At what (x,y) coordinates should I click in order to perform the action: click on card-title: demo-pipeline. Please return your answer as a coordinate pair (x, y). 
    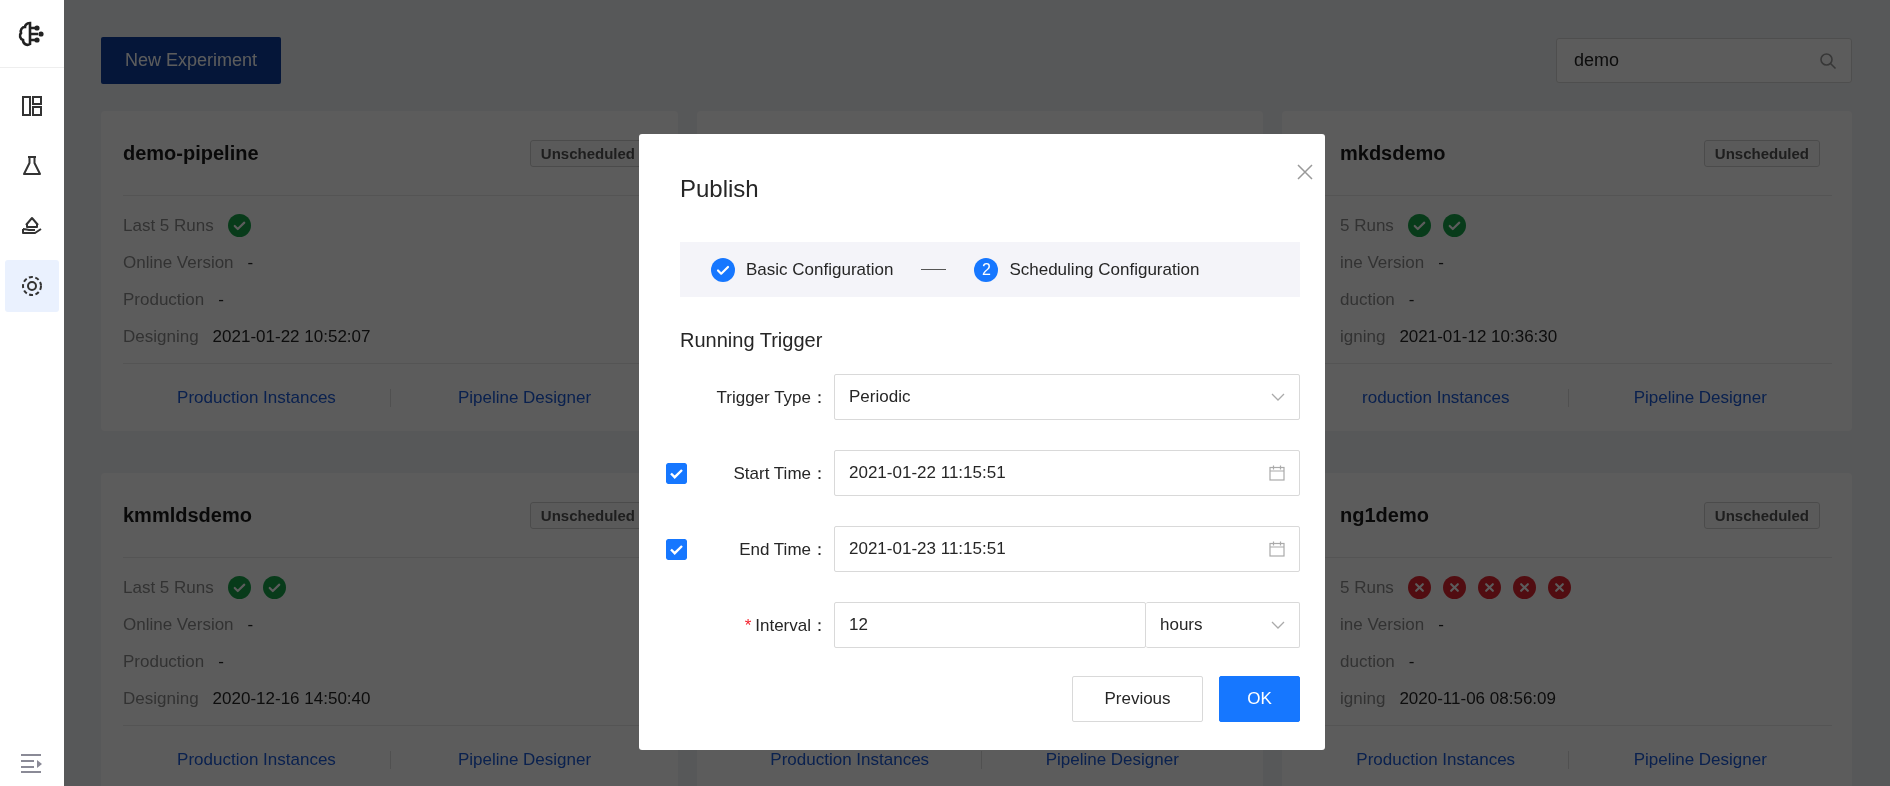
    Looking at the image, I should click on (191, 153).